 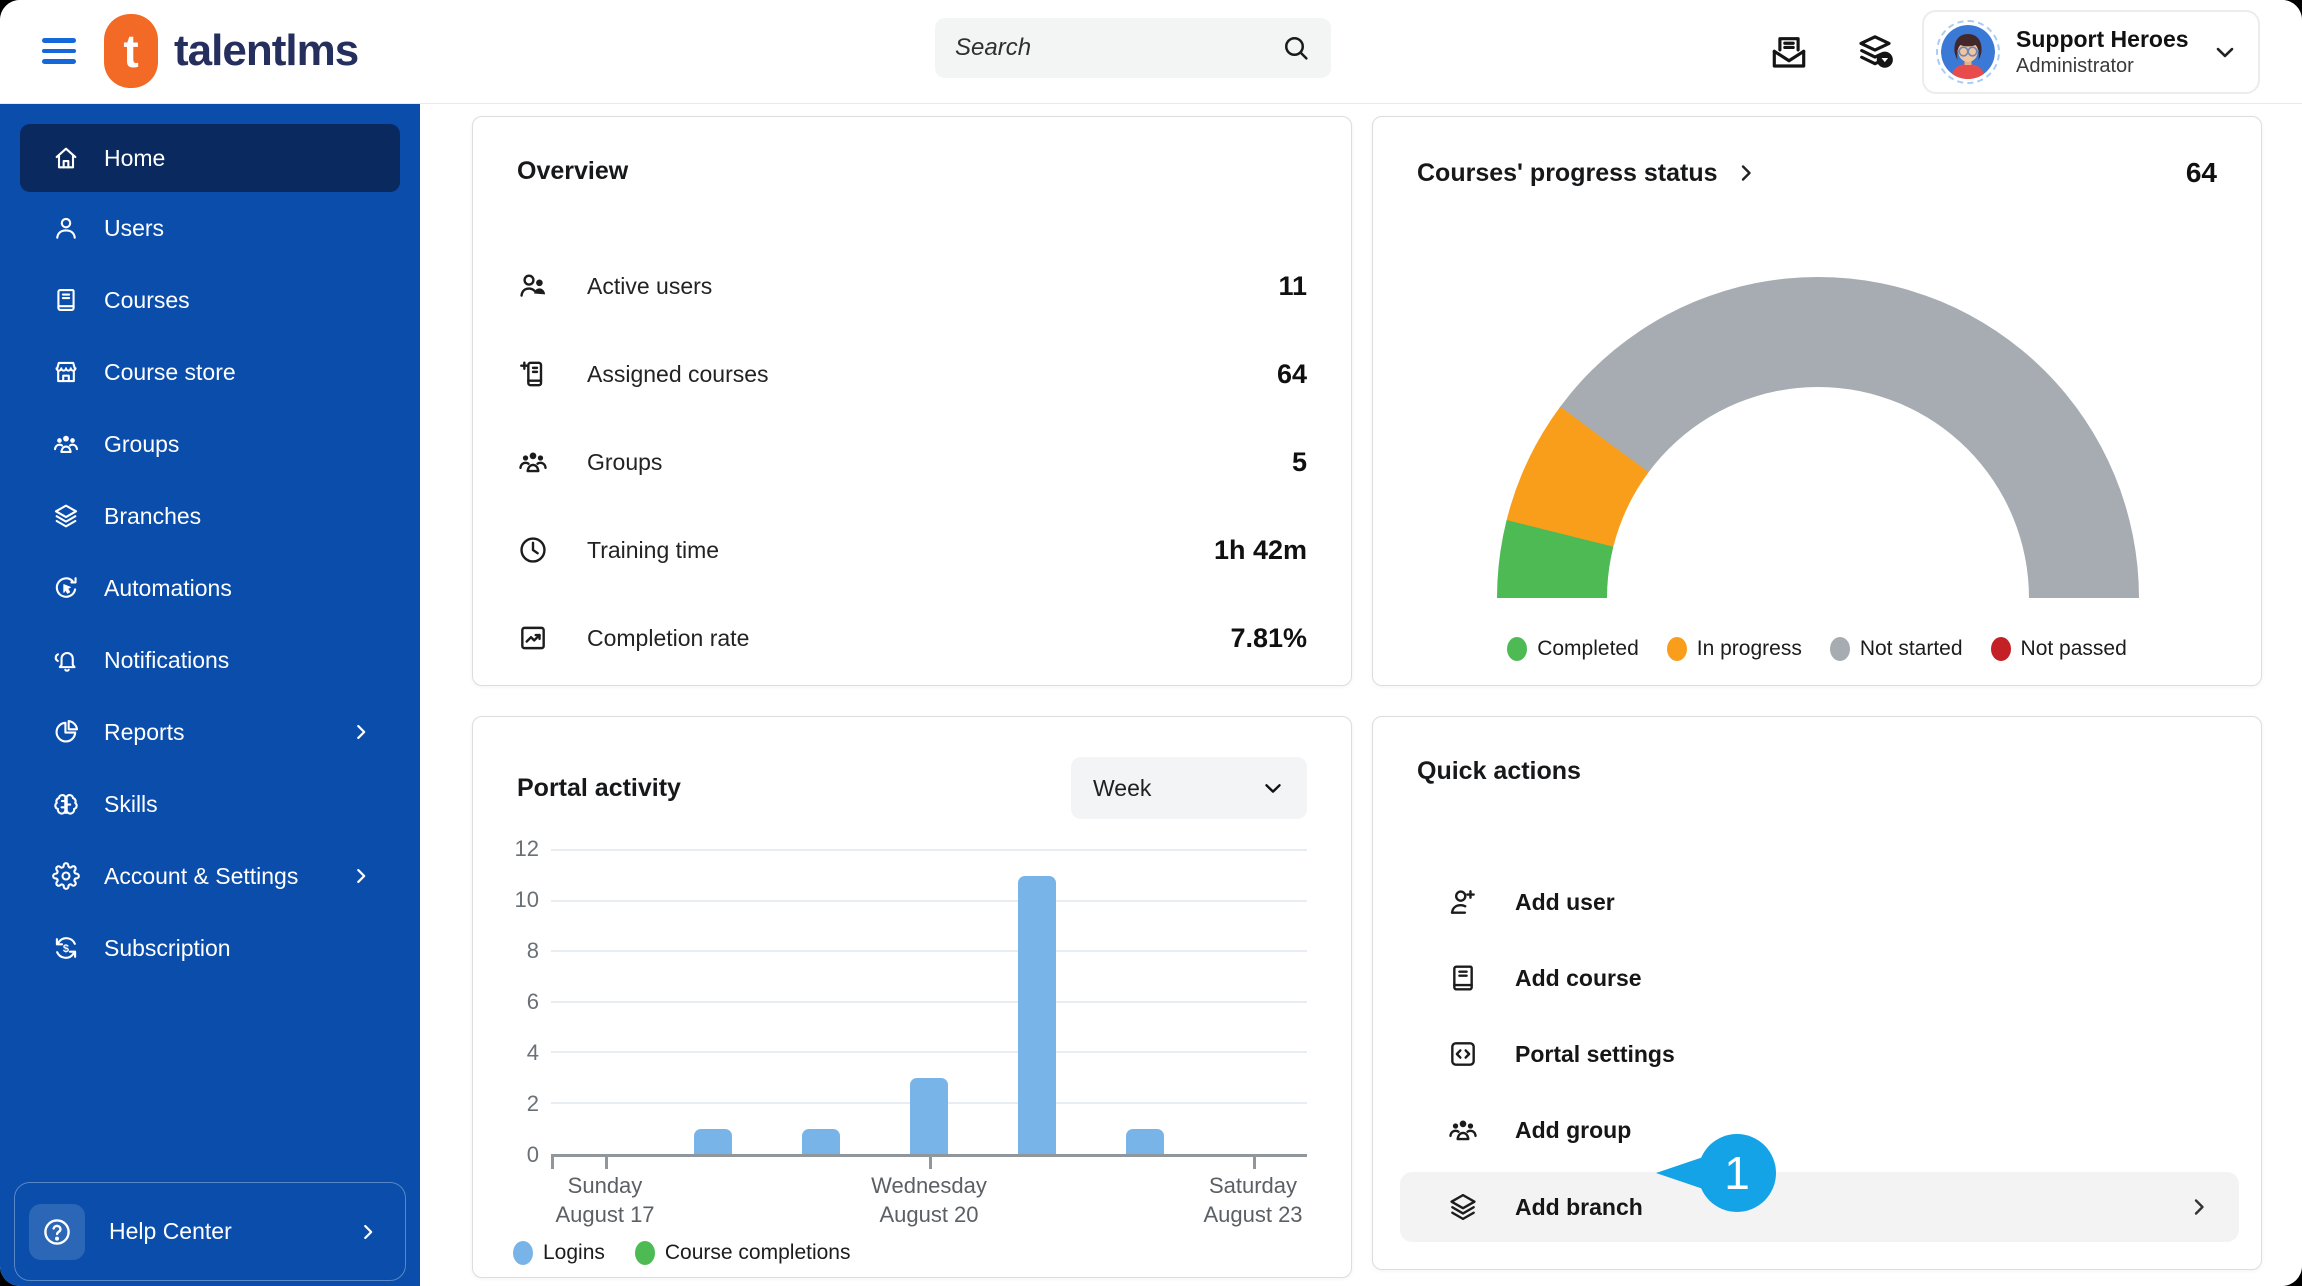 What do you see at coordinates (1749, 648) in the screenshot?
I see `legend-label: In progress` at bounding box center [1749, 648].